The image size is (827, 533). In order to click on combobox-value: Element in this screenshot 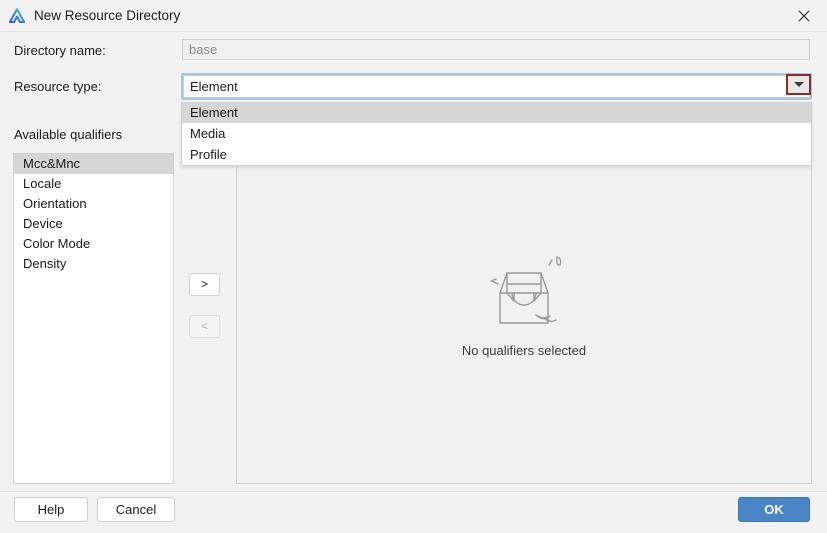, I will do `click(214, 86)`.